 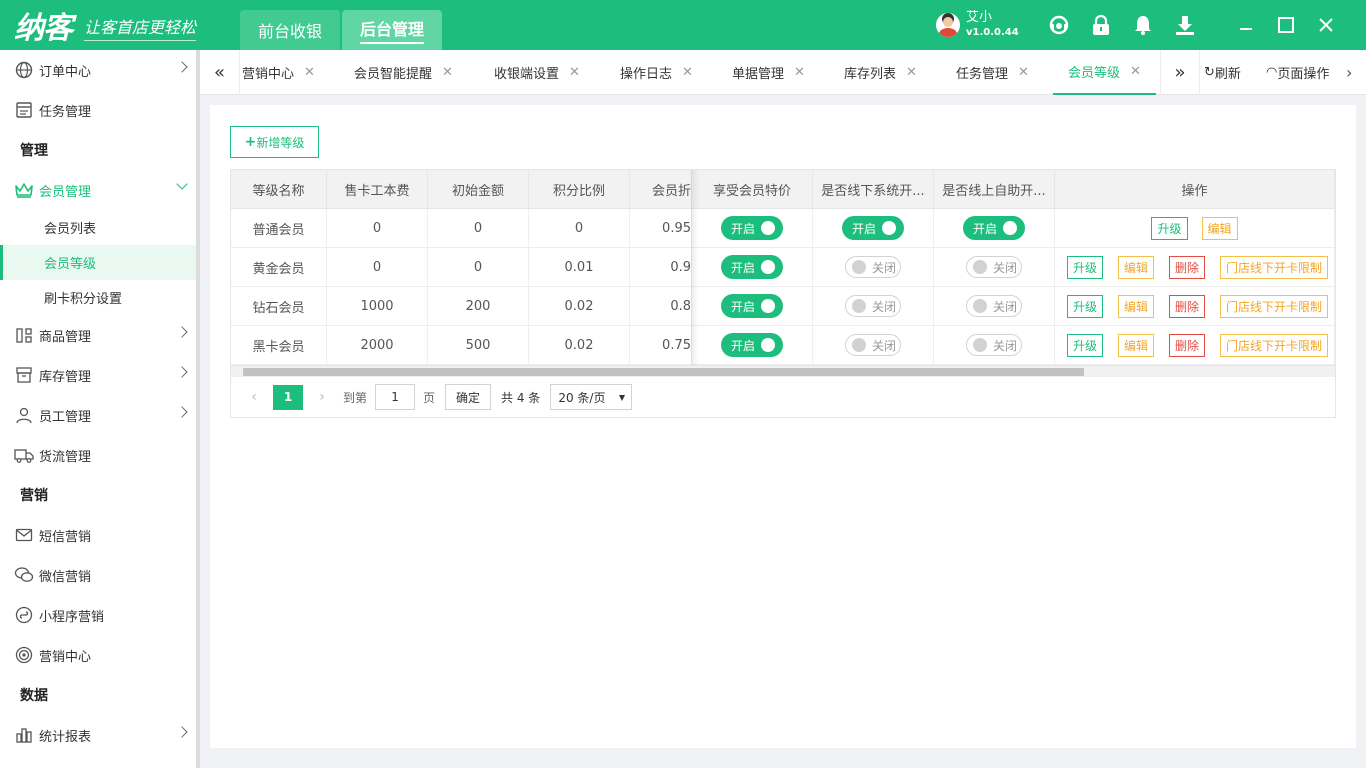 What do you see at coordinates (98, 227) in the screenshot?
I see `sidebar-sub-member-list: 会员列表` at bounding box center [98, 227].